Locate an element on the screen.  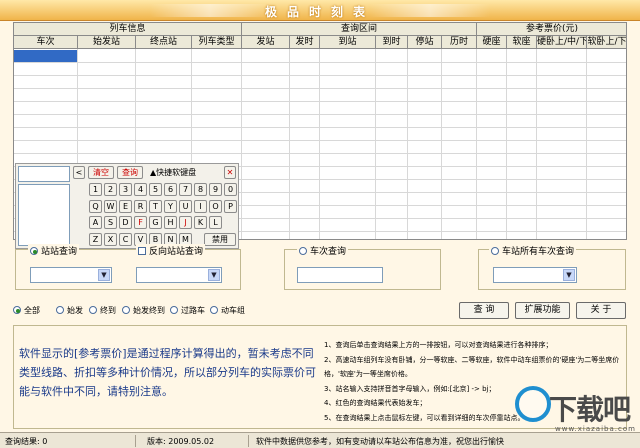
filter-all-radio is located at coordinates (17, 310).